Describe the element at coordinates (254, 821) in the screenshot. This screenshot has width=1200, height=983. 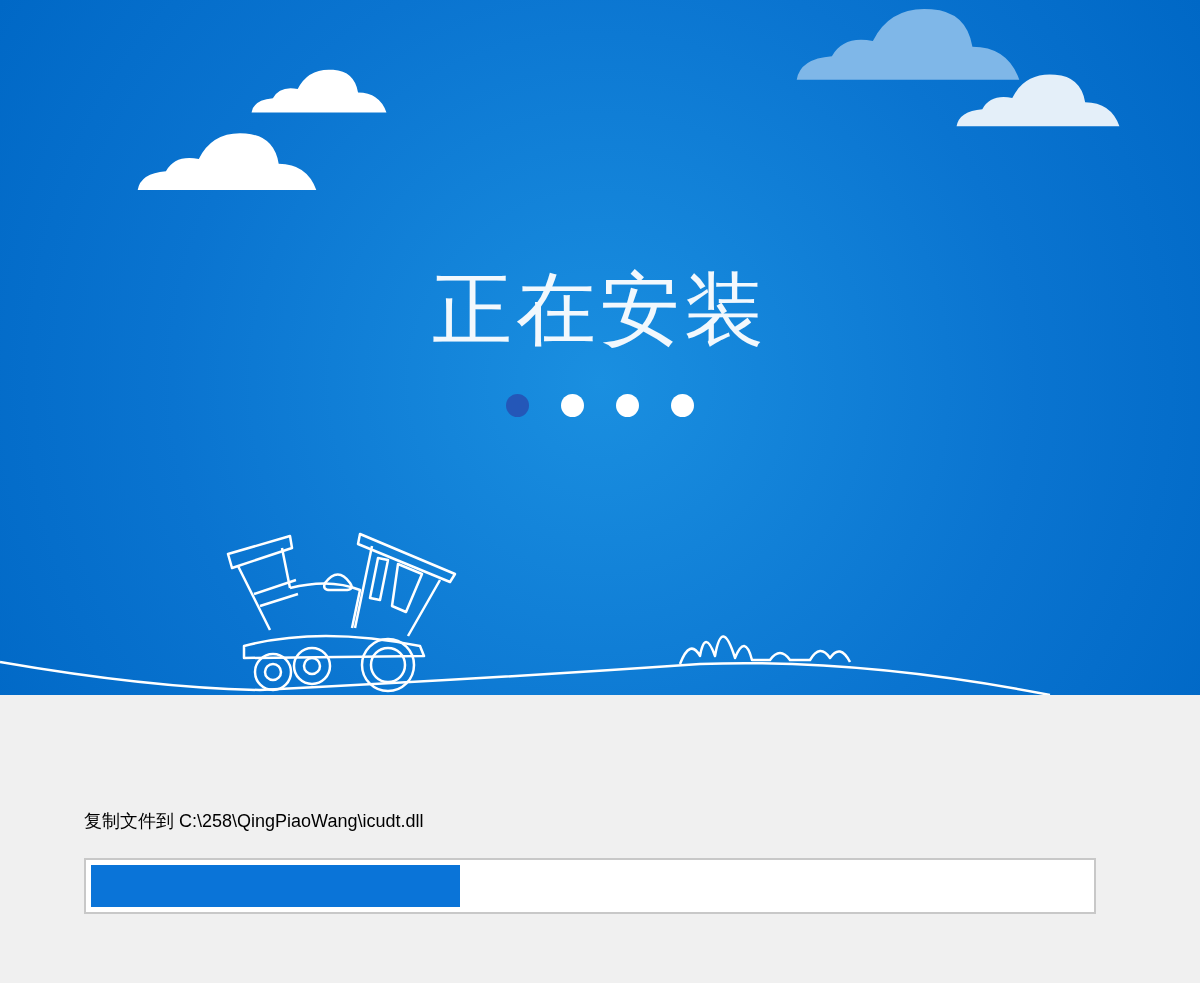
I see `status-text: 复制文件到 C:\258\QingPiaoWang\icudt.dll` at that location.